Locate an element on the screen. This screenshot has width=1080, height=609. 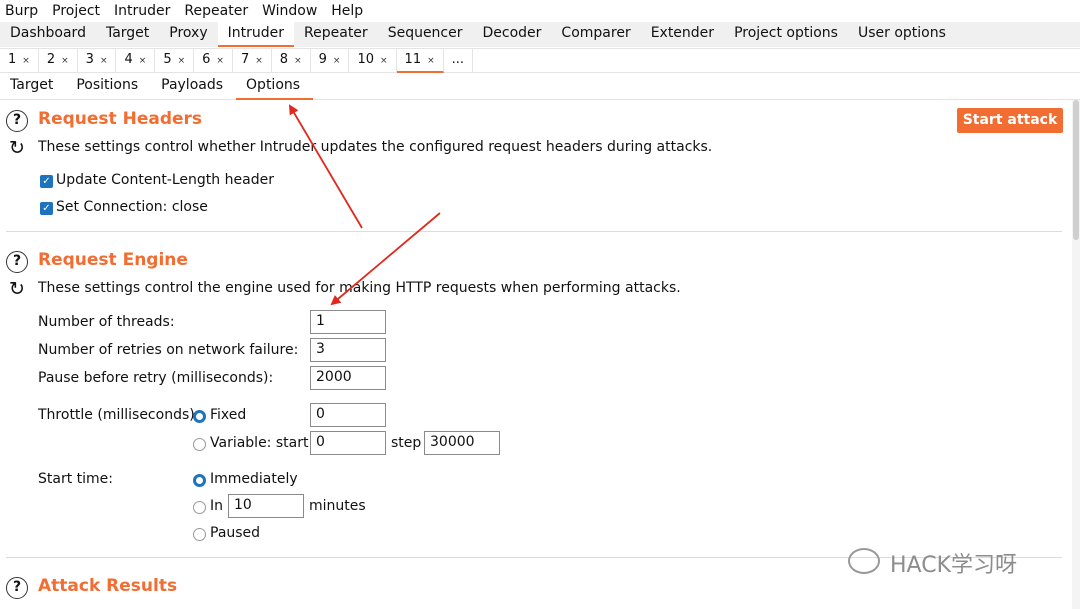
arrow-to-options-tab is located at coordinates (325, 166).